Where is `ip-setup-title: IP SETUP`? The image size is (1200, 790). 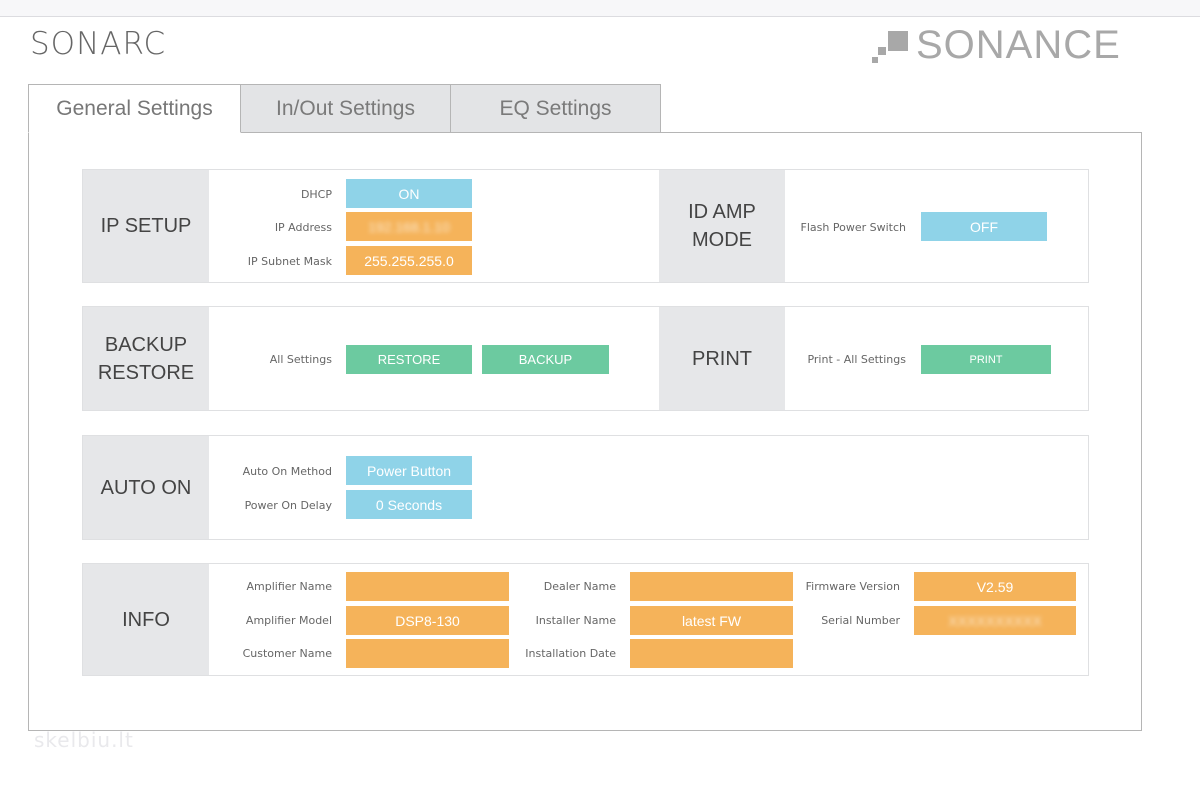 ip-setup-title: IP SETUP is located at coordinates (146, 226).